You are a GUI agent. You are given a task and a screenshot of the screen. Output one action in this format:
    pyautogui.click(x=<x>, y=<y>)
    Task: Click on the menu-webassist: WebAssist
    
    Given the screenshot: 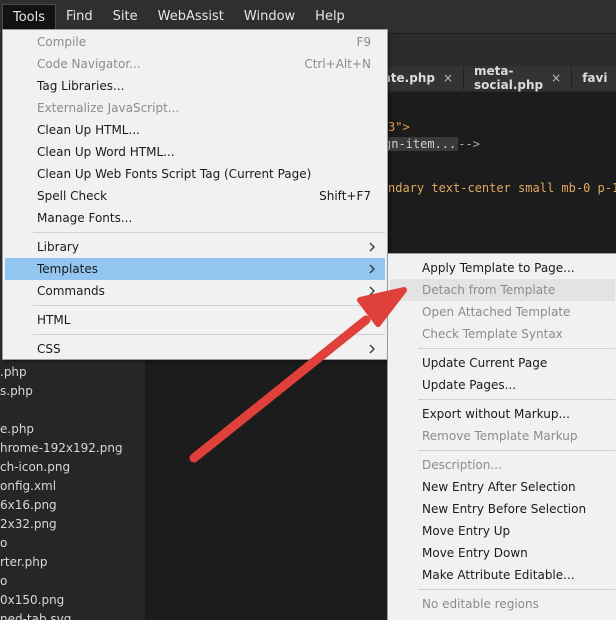 What is the action you would take?
    pyautogui.click(x=191, y=17)
    